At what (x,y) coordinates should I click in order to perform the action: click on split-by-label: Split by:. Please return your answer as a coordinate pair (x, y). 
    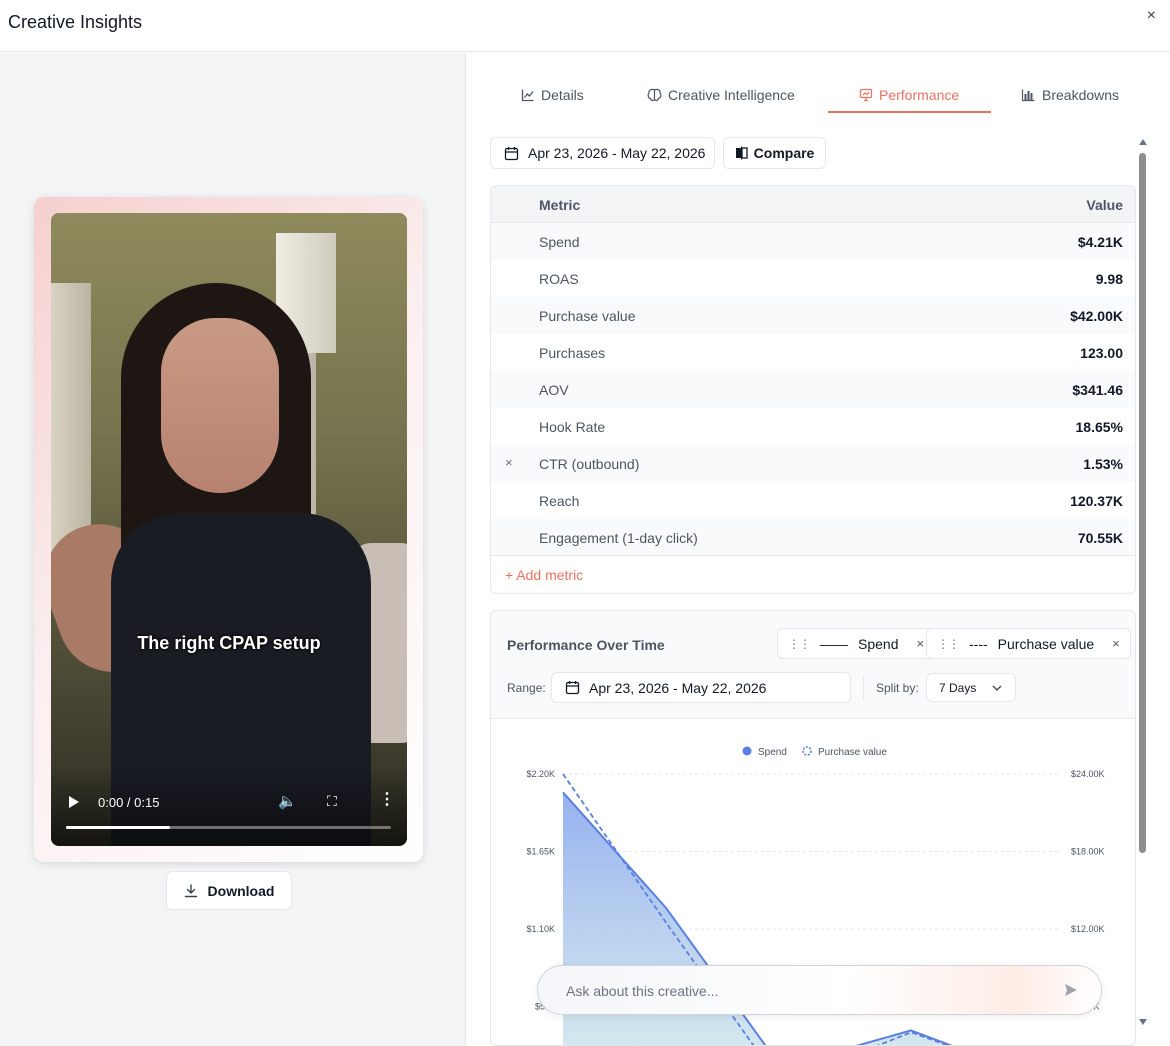
    Looking at the image, I should click on (897, 688).